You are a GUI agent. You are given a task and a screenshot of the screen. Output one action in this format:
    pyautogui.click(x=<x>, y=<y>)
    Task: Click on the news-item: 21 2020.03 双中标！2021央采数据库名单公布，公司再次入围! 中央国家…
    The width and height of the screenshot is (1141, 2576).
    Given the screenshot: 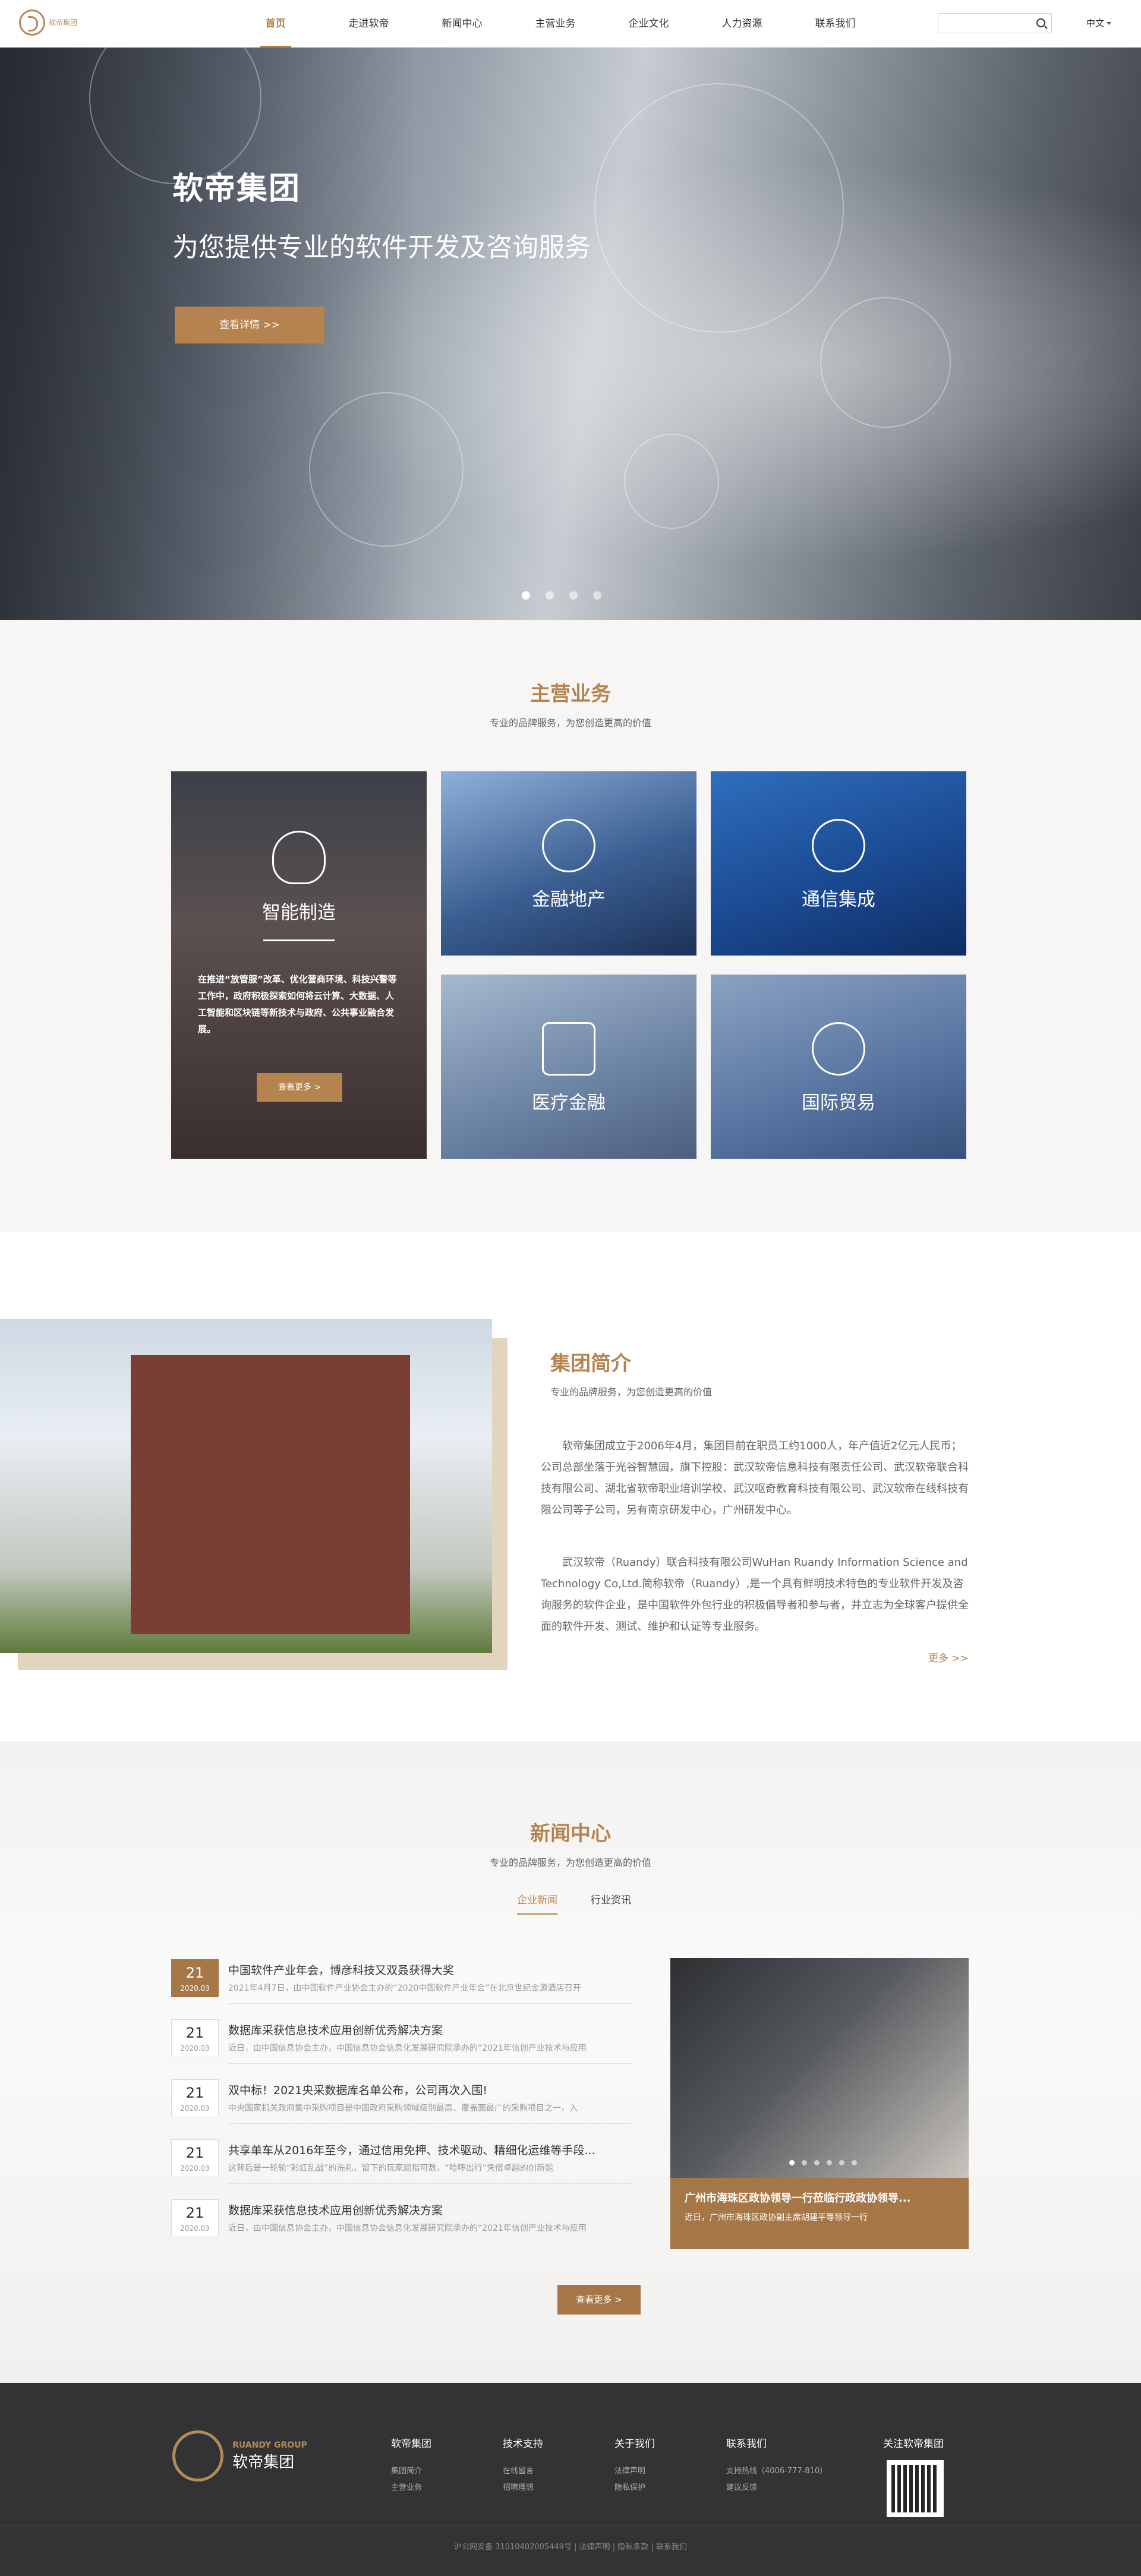 What is the action you would take?
    pyautogui.click(x=401, y=2101)
    